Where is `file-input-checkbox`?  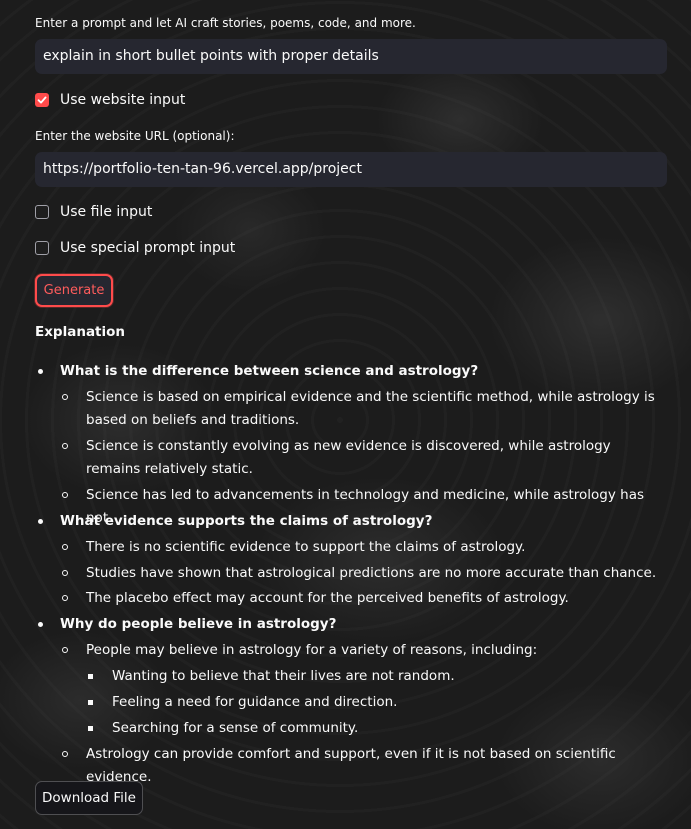 file-input-checkbox is located at coordinates (42, 212).